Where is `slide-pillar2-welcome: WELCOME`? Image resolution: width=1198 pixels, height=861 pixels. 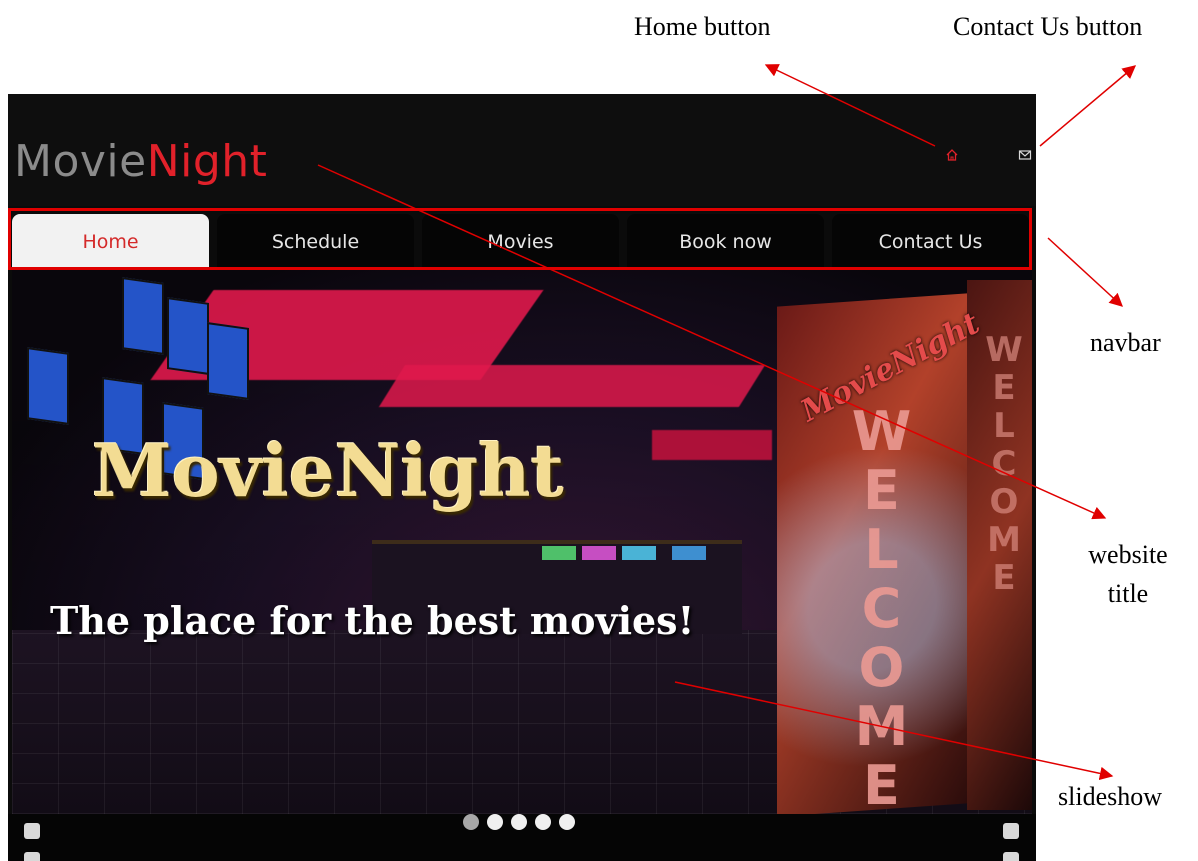
slide-pillar2-welcome: WELCOME is located at coordinates (1004, 463).